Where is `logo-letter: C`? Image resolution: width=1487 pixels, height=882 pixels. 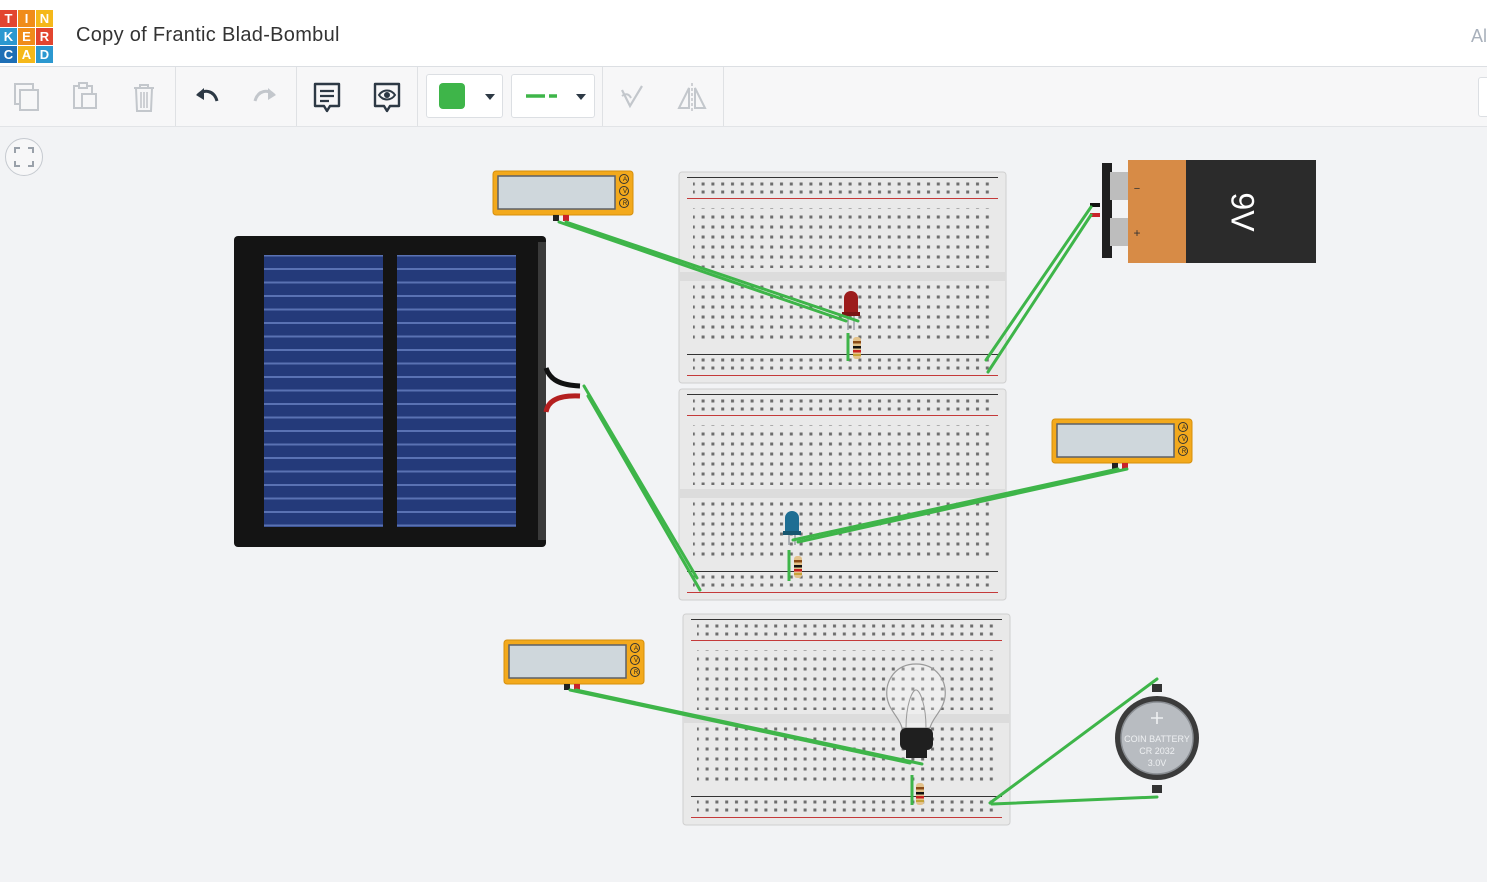
logo-letter: C is located at coordinates (8, 54).